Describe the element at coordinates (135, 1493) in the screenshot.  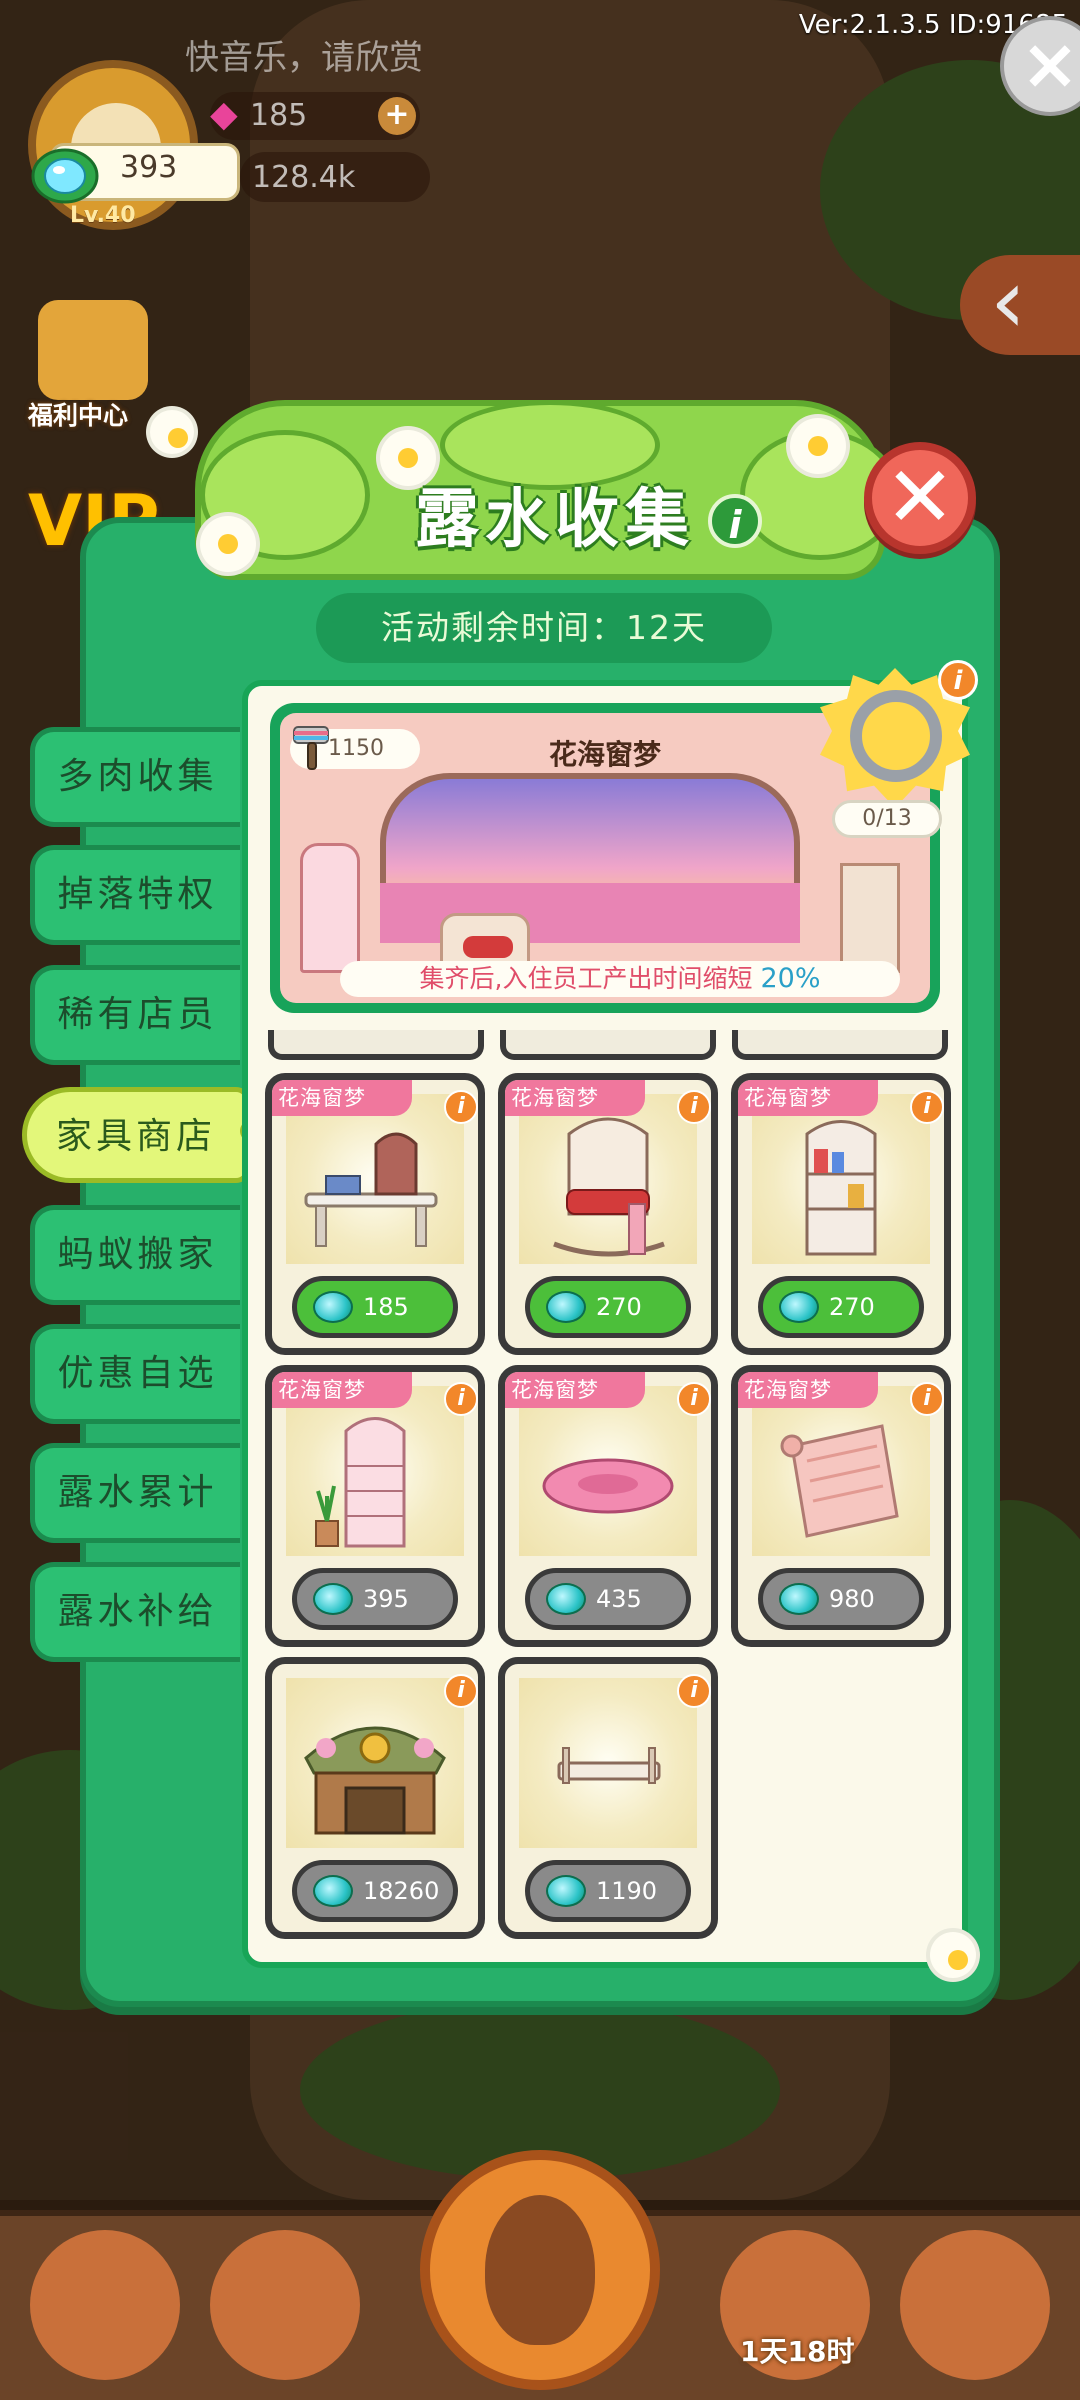
I see `tab-dew-accumulate: 露水累计` at that location.